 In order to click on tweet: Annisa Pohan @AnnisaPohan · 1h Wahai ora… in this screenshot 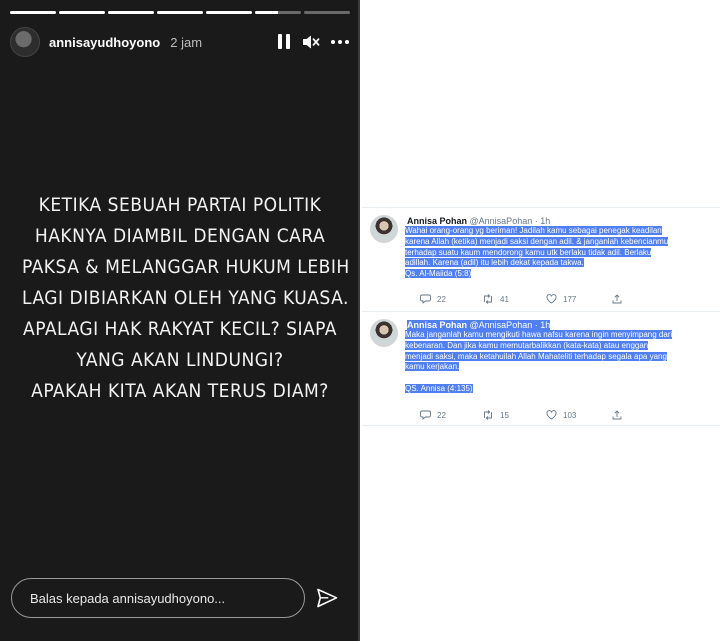, I will do `click(541, 260)`.